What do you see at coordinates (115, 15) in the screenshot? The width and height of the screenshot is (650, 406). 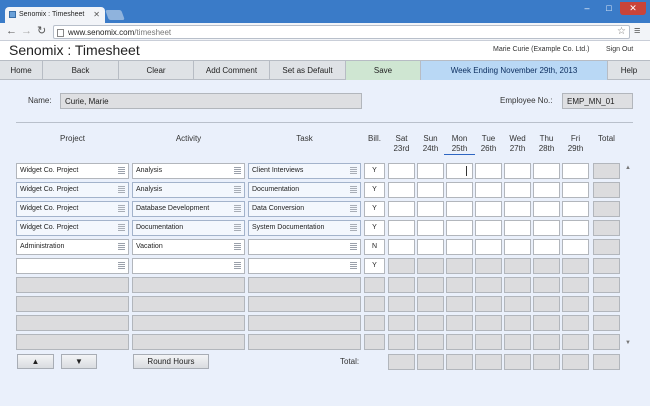 I see `new-tab-button` at bounding box center [115, 15].